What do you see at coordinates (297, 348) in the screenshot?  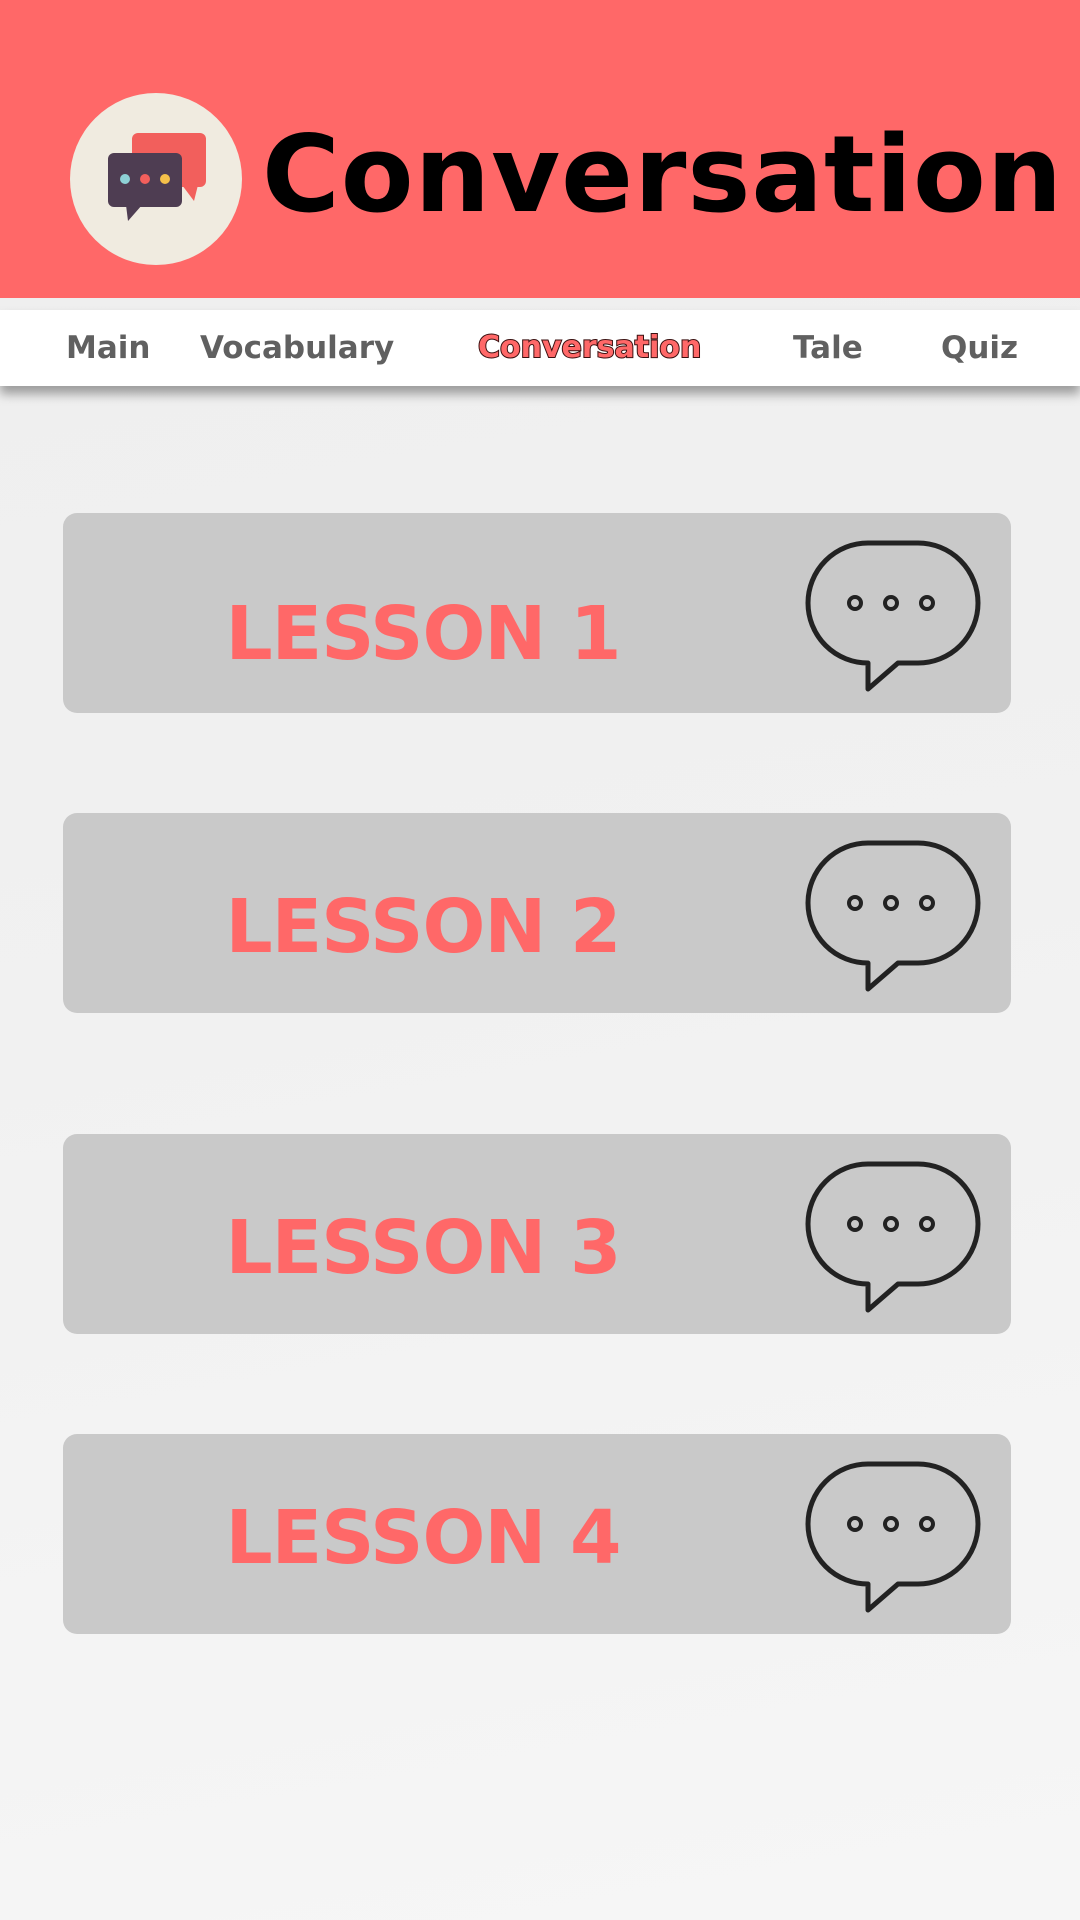 I see `tab-vocabulary: Vocabulary` at bounding box center [297, 348].